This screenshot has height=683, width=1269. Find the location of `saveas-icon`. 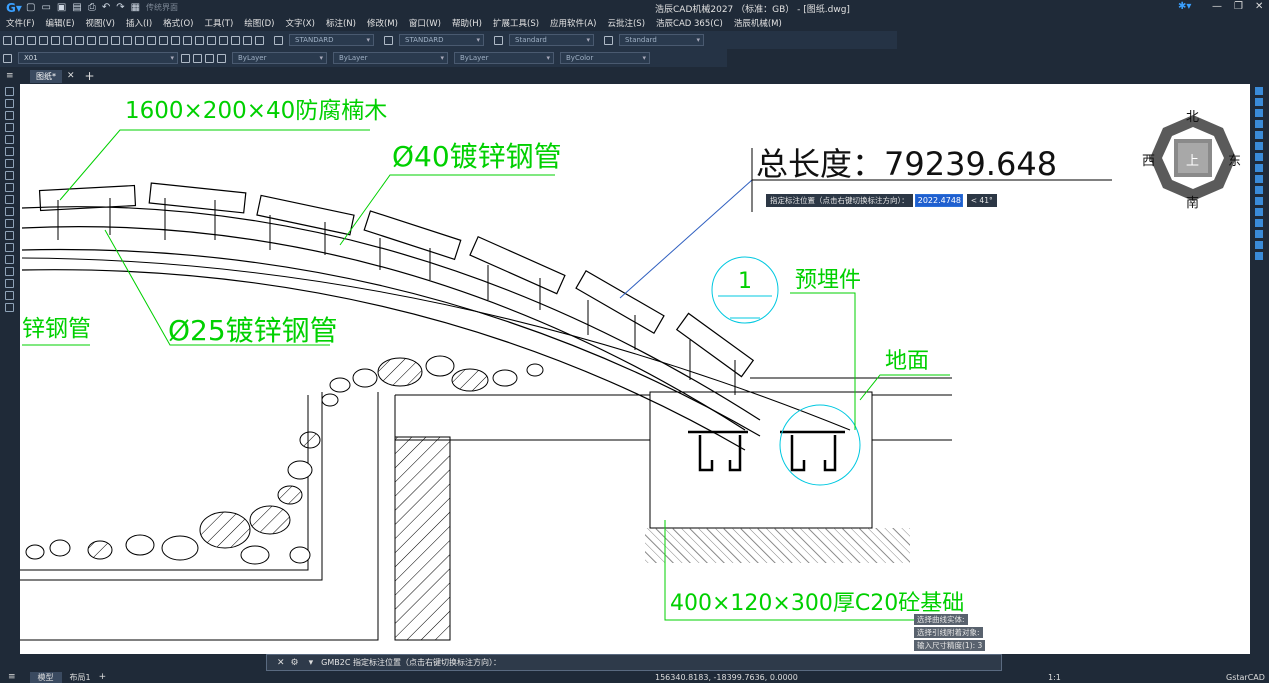

saveas-icon is located at coordinates (43, 40).